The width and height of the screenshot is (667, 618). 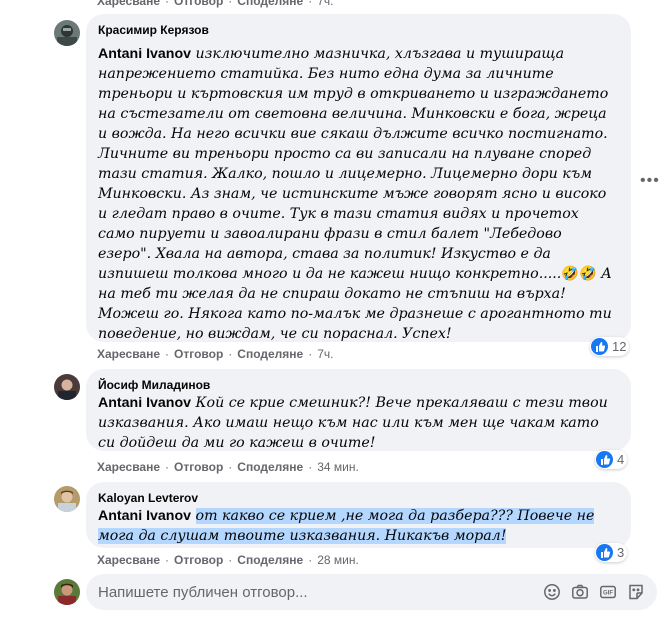 I want to click on reaction-count: 12, so click(x=610, y=346).